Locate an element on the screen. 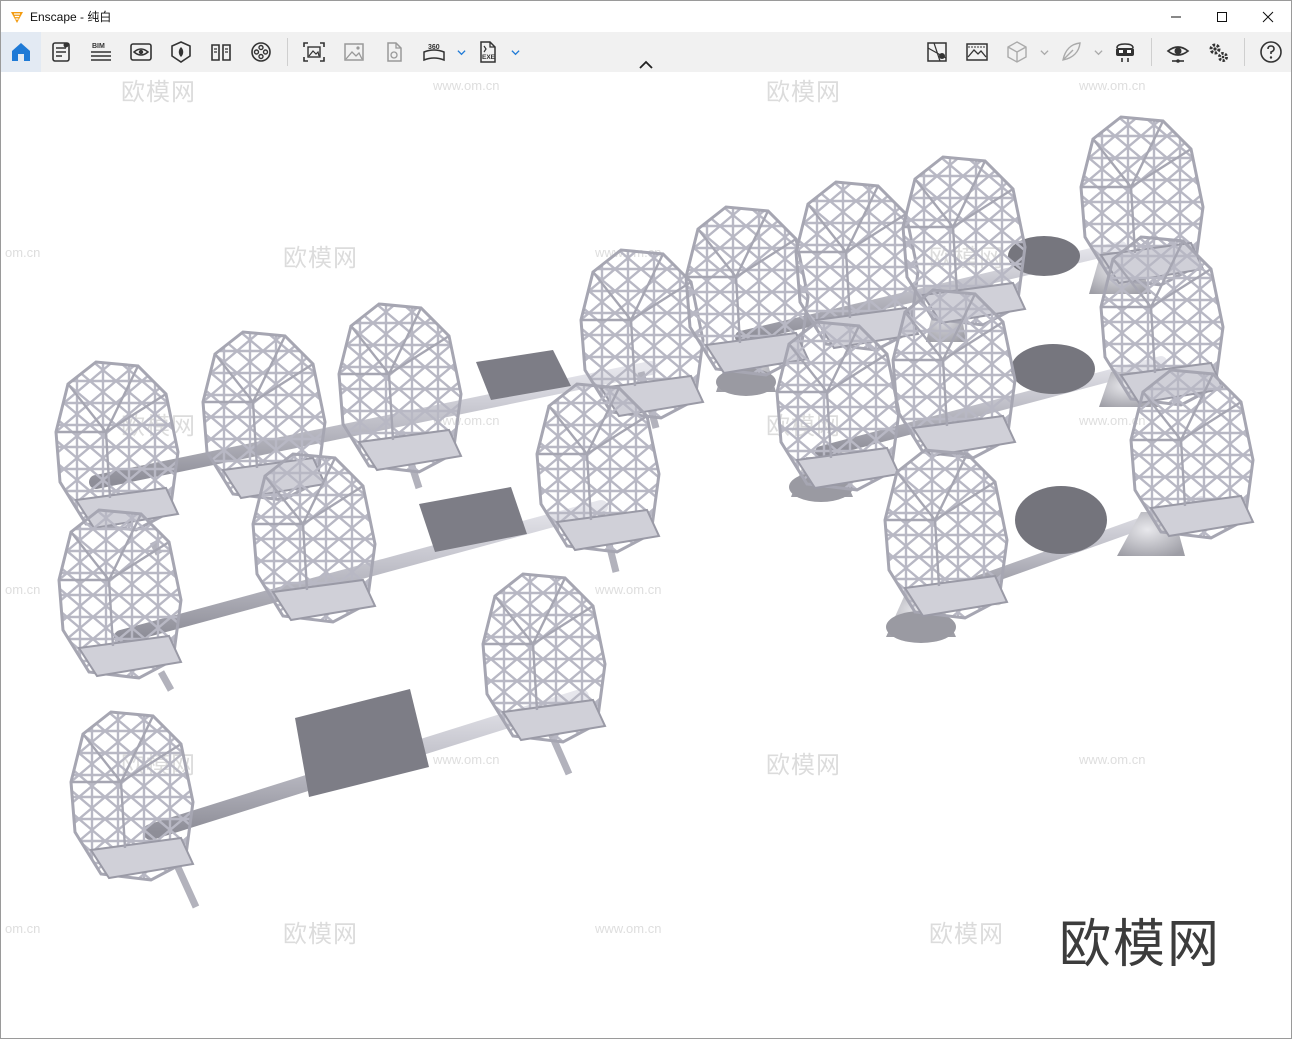 The image size is (1292, 1039). video-reel-icon is located at coordinates (261, 52).